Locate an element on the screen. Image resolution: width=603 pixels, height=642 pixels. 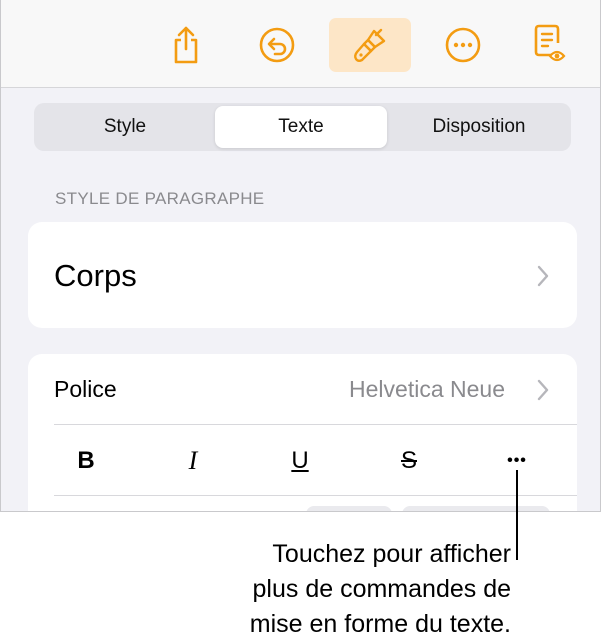
paintbrush-icon is located at coordinates (370, 45).